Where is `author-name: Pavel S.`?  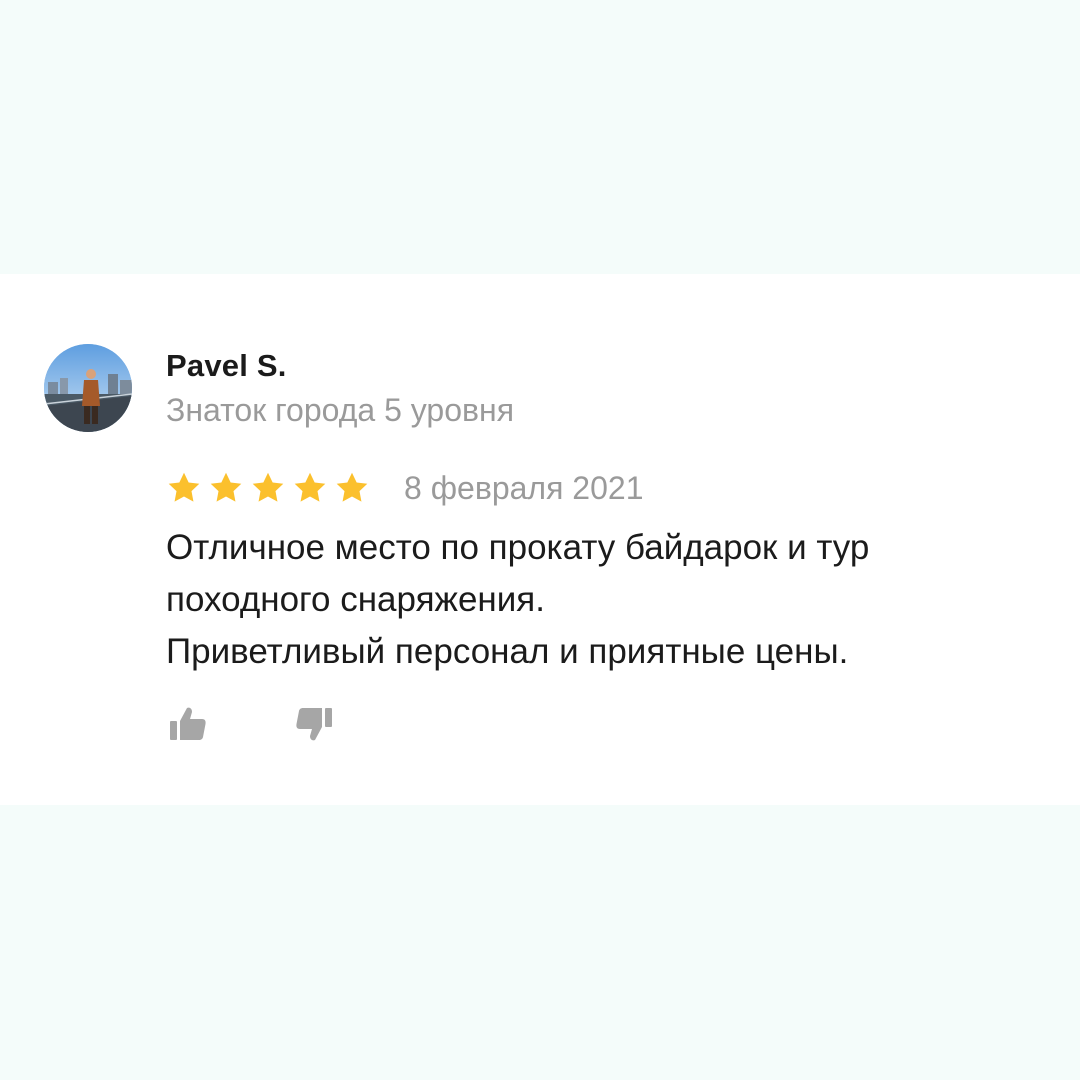
author-name: Pavel S. is located at coordinates (226, 366).